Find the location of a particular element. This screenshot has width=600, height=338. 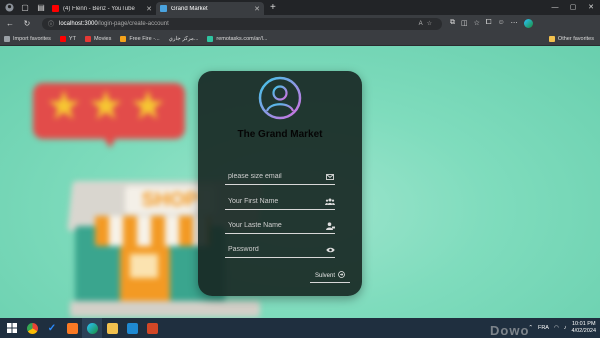

rating-bubble-tail is located at coordinates (110, 140).